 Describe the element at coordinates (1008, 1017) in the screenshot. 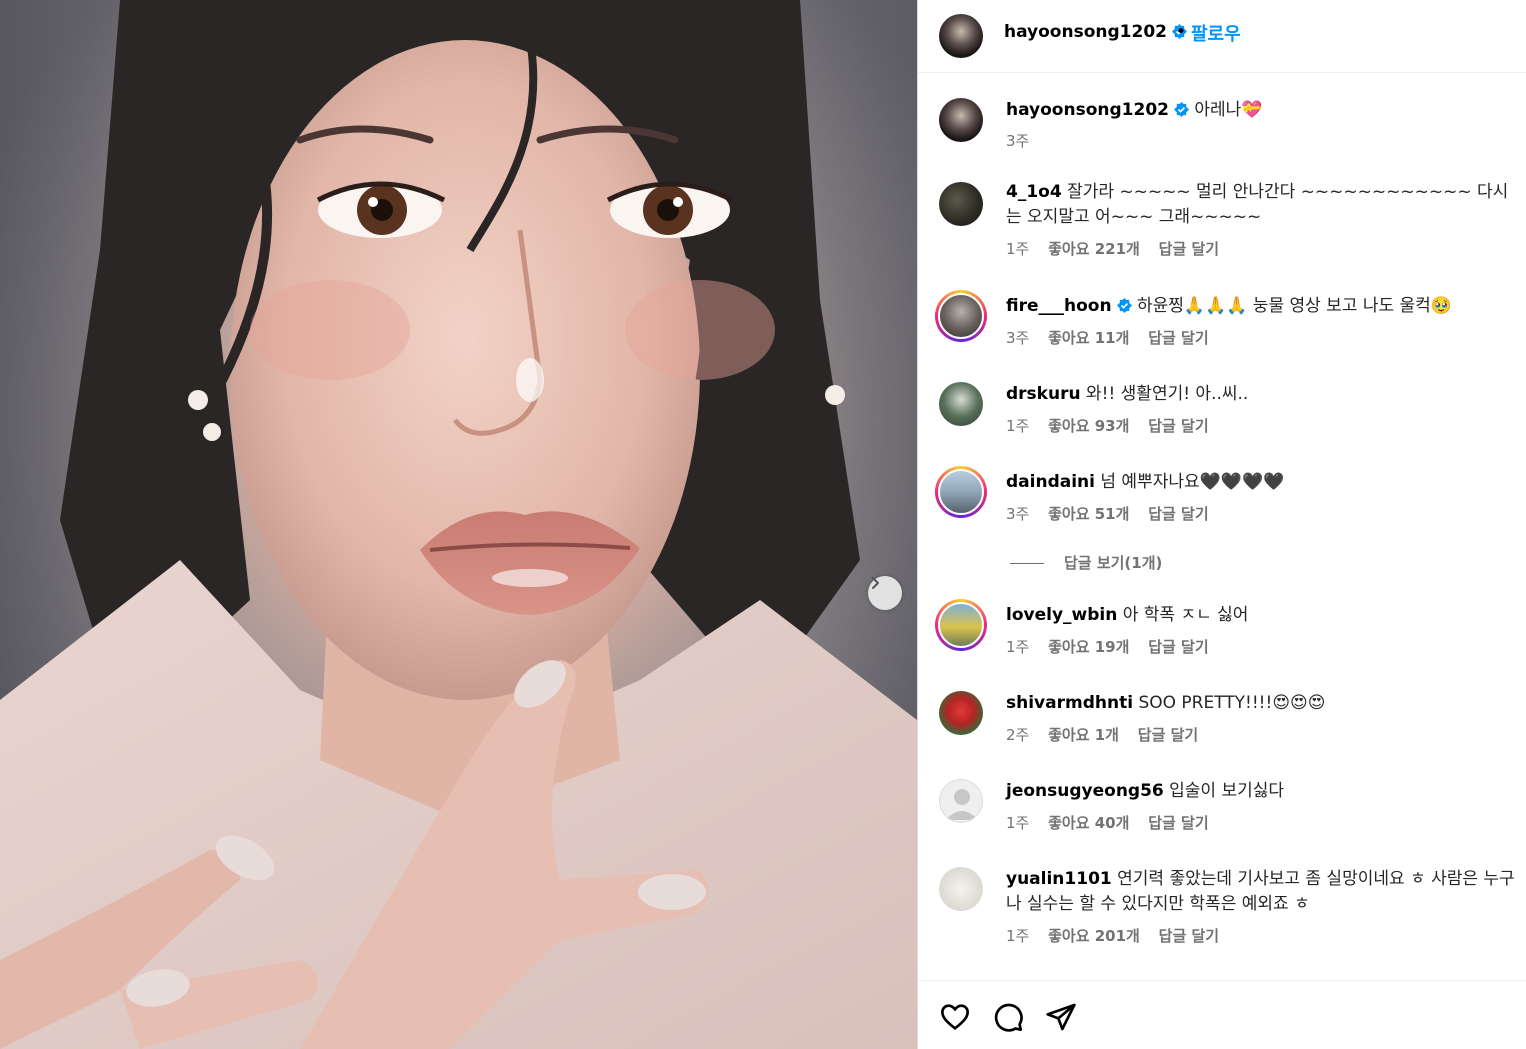

I see `comment-icon` at that location.